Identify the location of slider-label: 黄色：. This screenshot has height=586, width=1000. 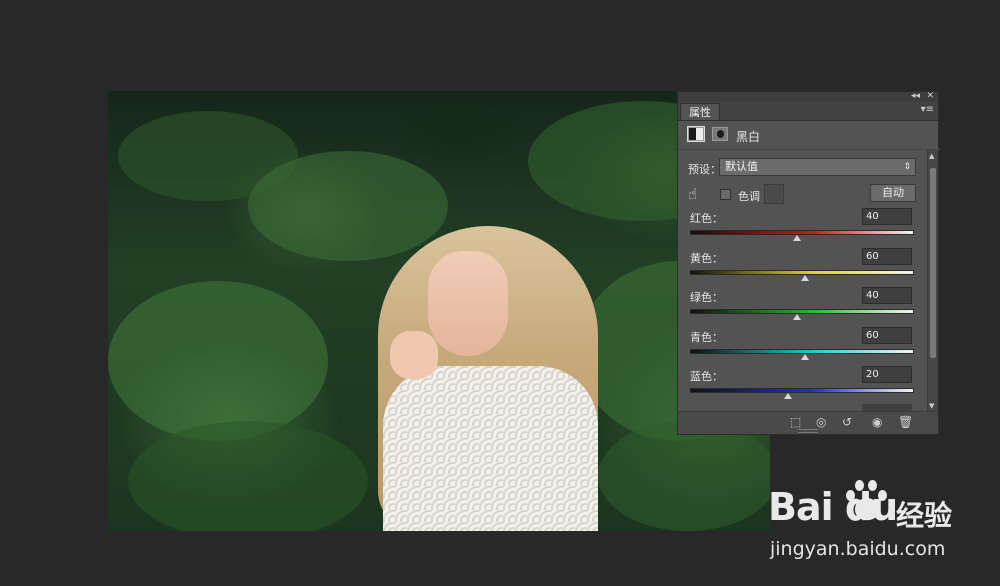
(706, 258).